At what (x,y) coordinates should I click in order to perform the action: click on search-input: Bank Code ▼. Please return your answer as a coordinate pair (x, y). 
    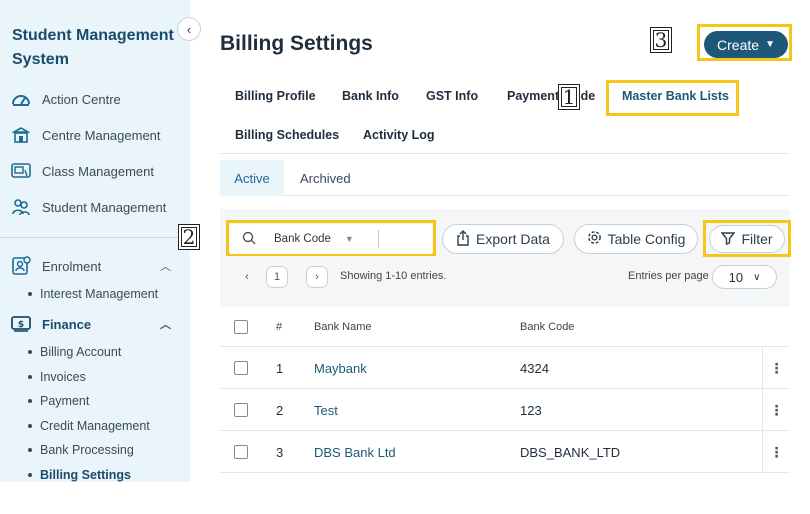
    Looking at the image, I should click on (331, 239).